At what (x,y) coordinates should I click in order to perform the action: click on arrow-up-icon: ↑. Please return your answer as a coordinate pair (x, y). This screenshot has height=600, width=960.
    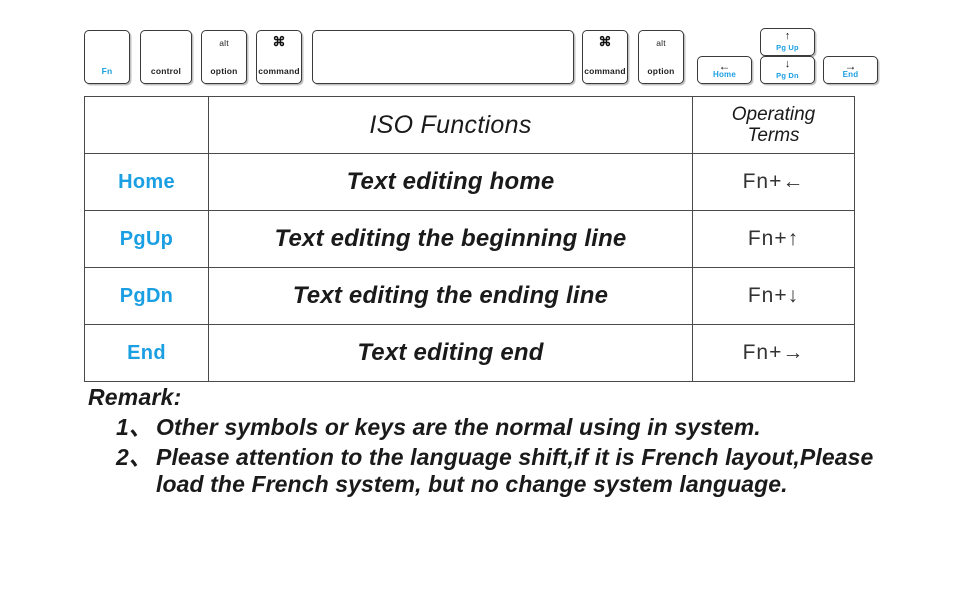
    Looking at the image, I should click on (787, 36).